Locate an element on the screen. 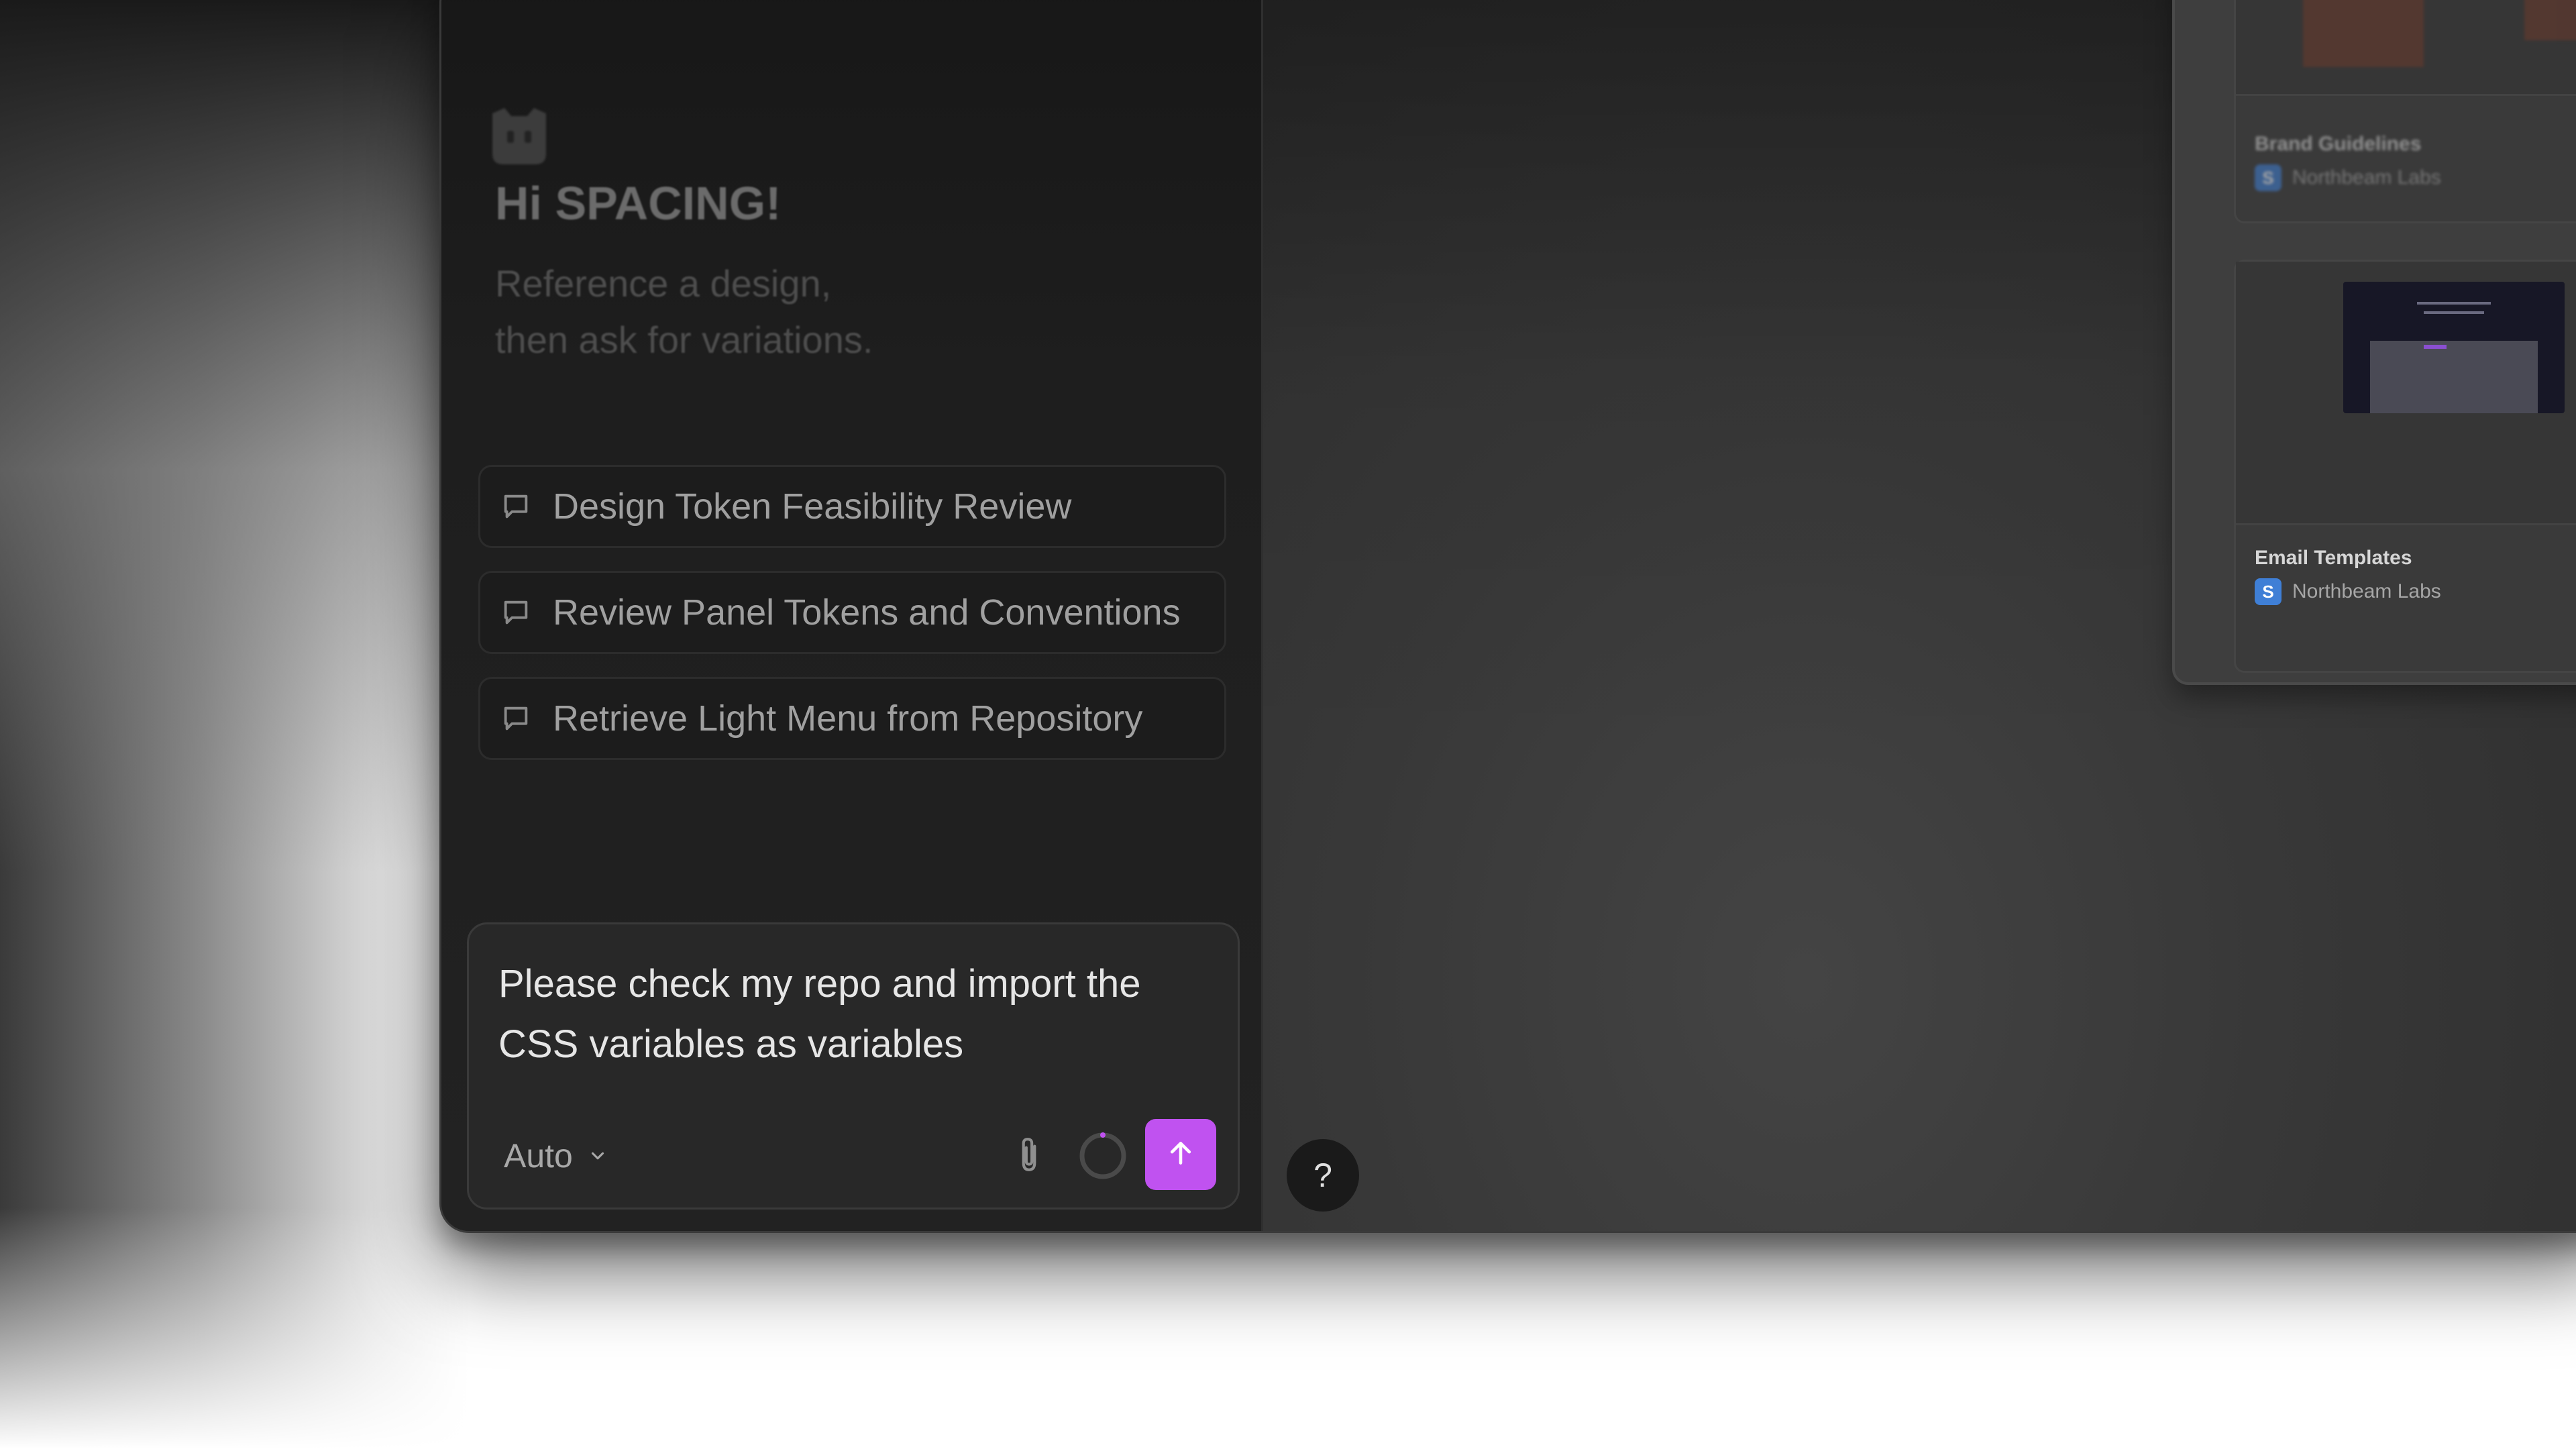 The image size is (2576, 1449). history-item-label: Review Panel Tokens and Conventions is located at coordinates (867, 612).